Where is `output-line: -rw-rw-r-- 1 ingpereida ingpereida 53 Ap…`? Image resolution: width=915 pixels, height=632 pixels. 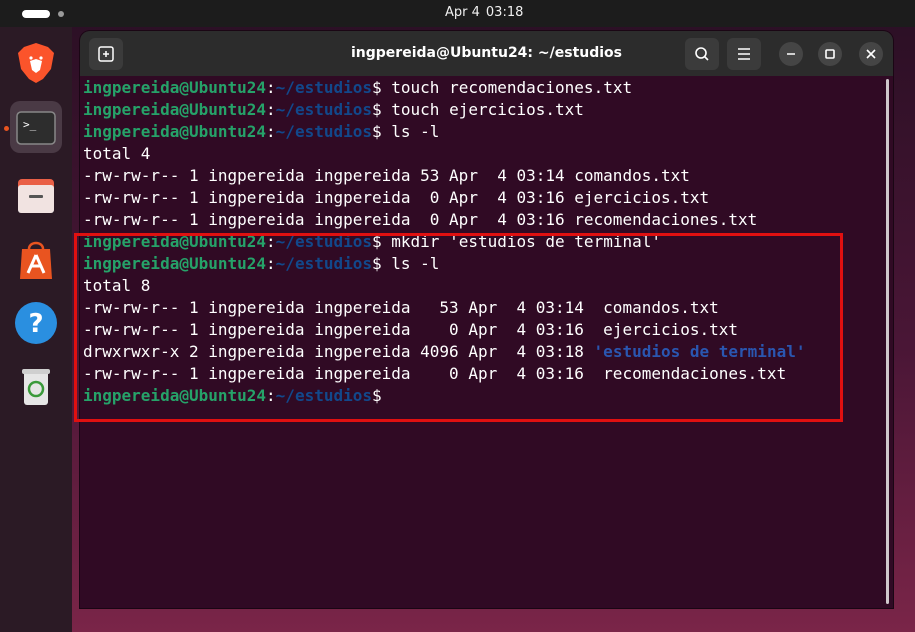 output-line: -rw-rw-r-- 1 ingpereida ingpereida 53 Ap… is located at coordinates (483, 176).